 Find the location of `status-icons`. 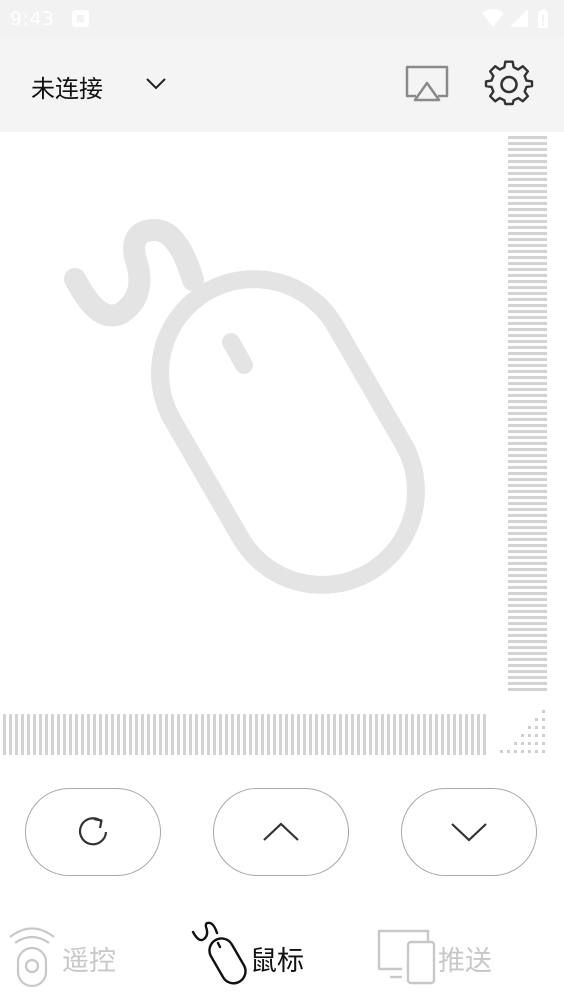

status-icons is located at coordinates (518, 19).